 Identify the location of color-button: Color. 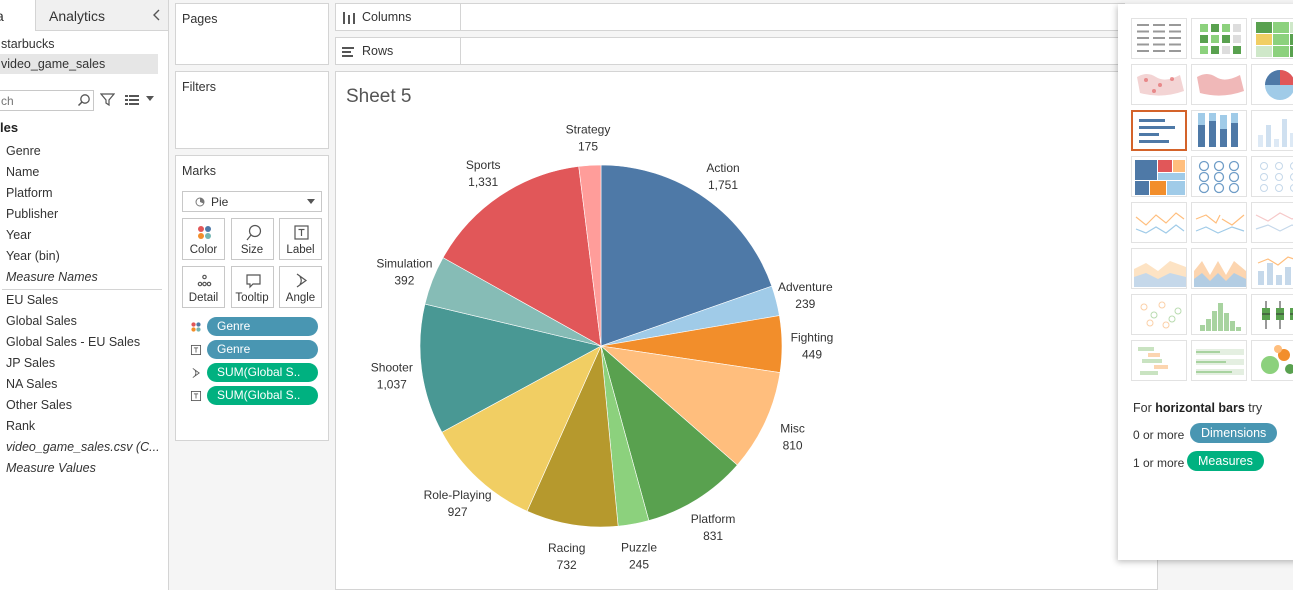
(203, 239).